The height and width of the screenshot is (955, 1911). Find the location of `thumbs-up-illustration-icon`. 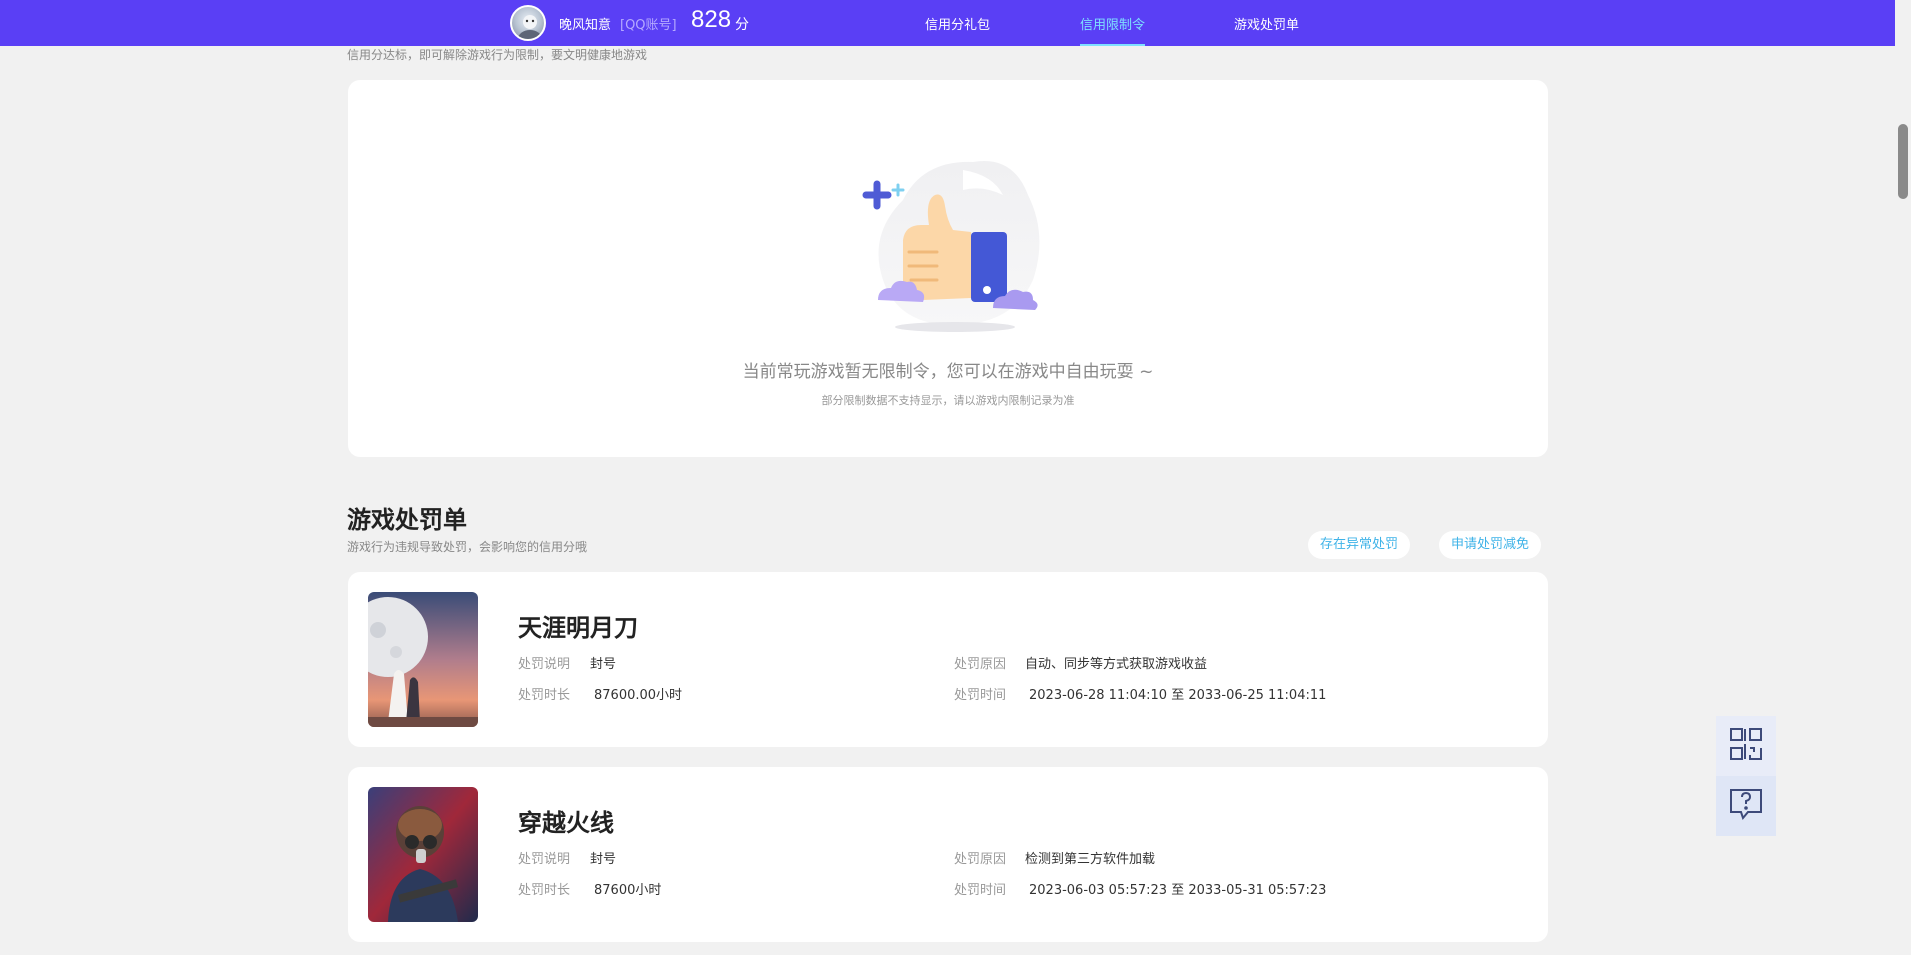

thumbs-up-illustration-icon is located at coordinates (953, 240).